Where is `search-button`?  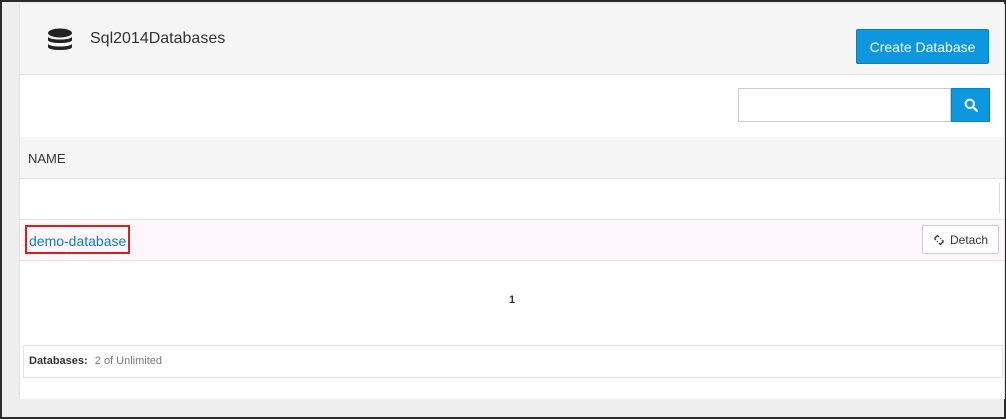
search-button is located at coordinates (970, 105).